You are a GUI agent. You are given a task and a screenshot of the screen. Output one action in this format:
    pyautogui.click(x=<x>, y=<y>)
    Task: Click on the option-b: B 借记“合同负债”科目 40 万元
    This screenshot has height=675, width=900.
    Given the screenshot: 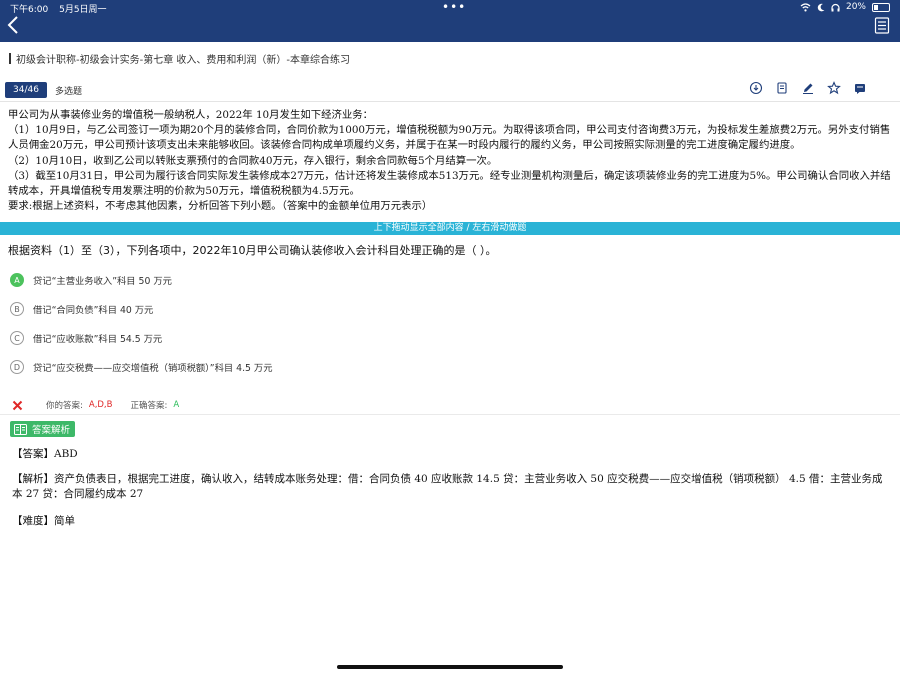 What is the action you would take?
    pyautogui.click(x=81, y=309)
    